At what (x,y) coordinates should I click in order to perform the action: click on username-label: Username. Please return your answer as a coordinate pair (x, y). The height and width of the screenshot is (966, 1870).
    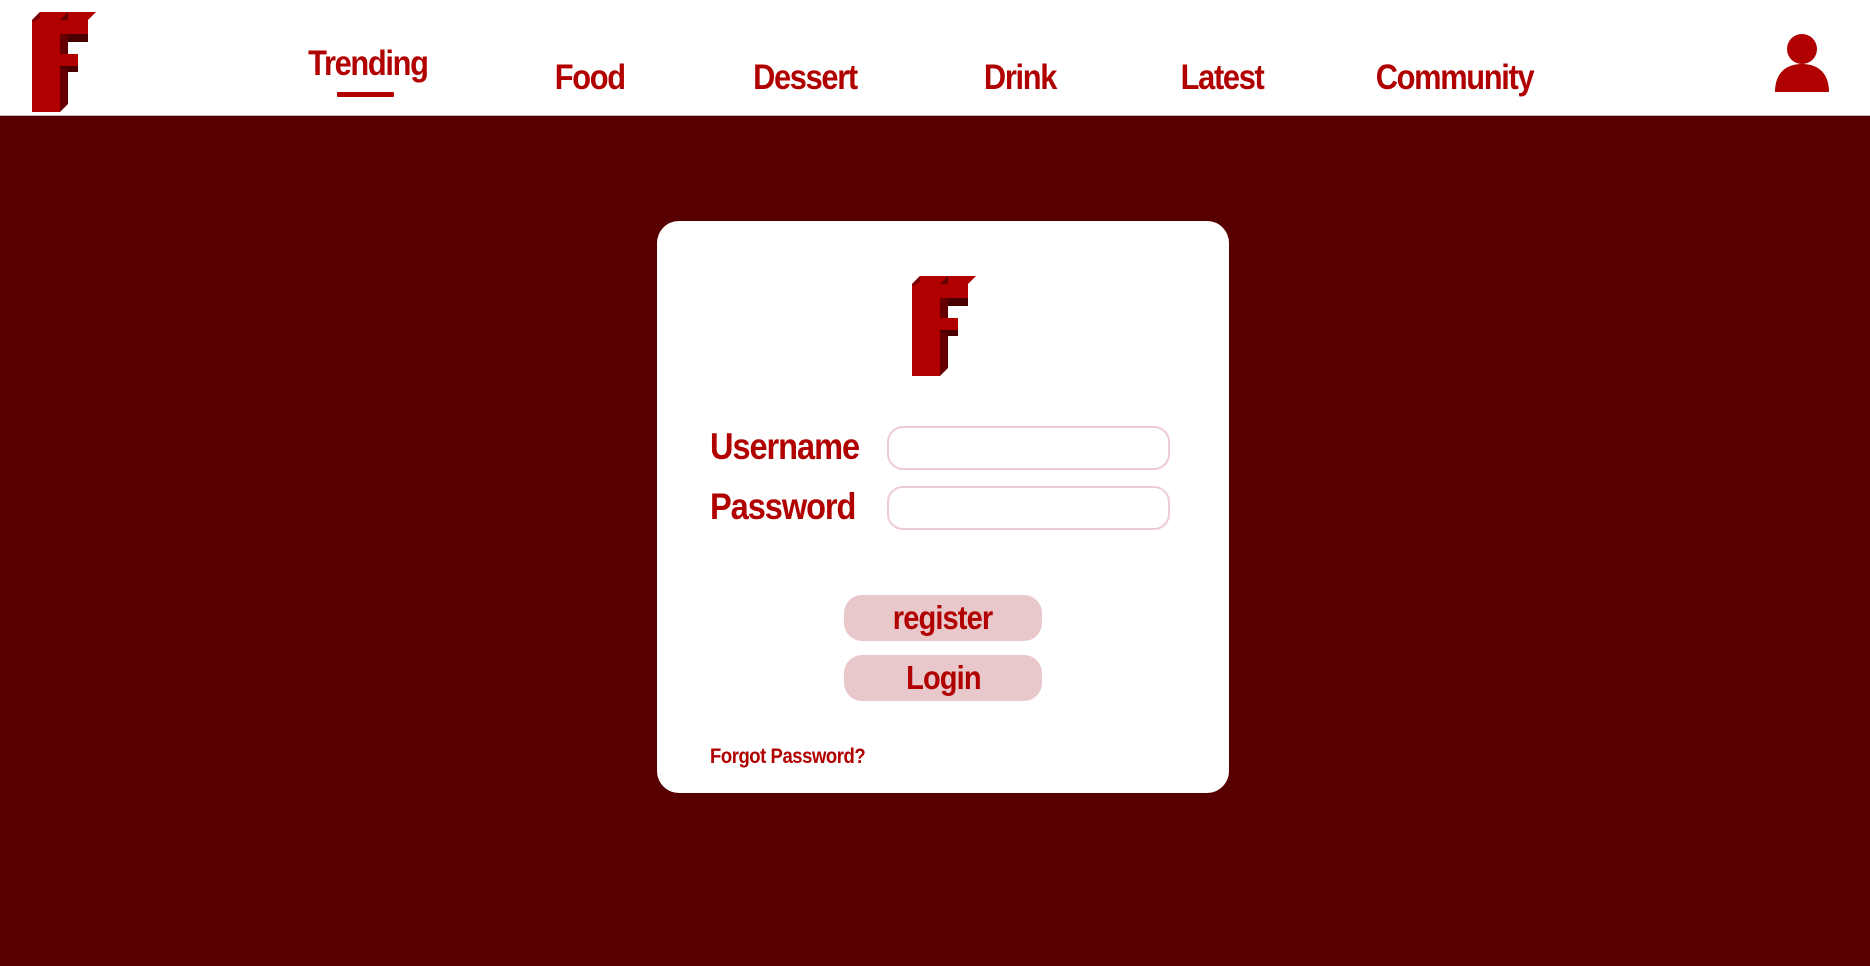
    Looking at the image, I should click on (785, 446).